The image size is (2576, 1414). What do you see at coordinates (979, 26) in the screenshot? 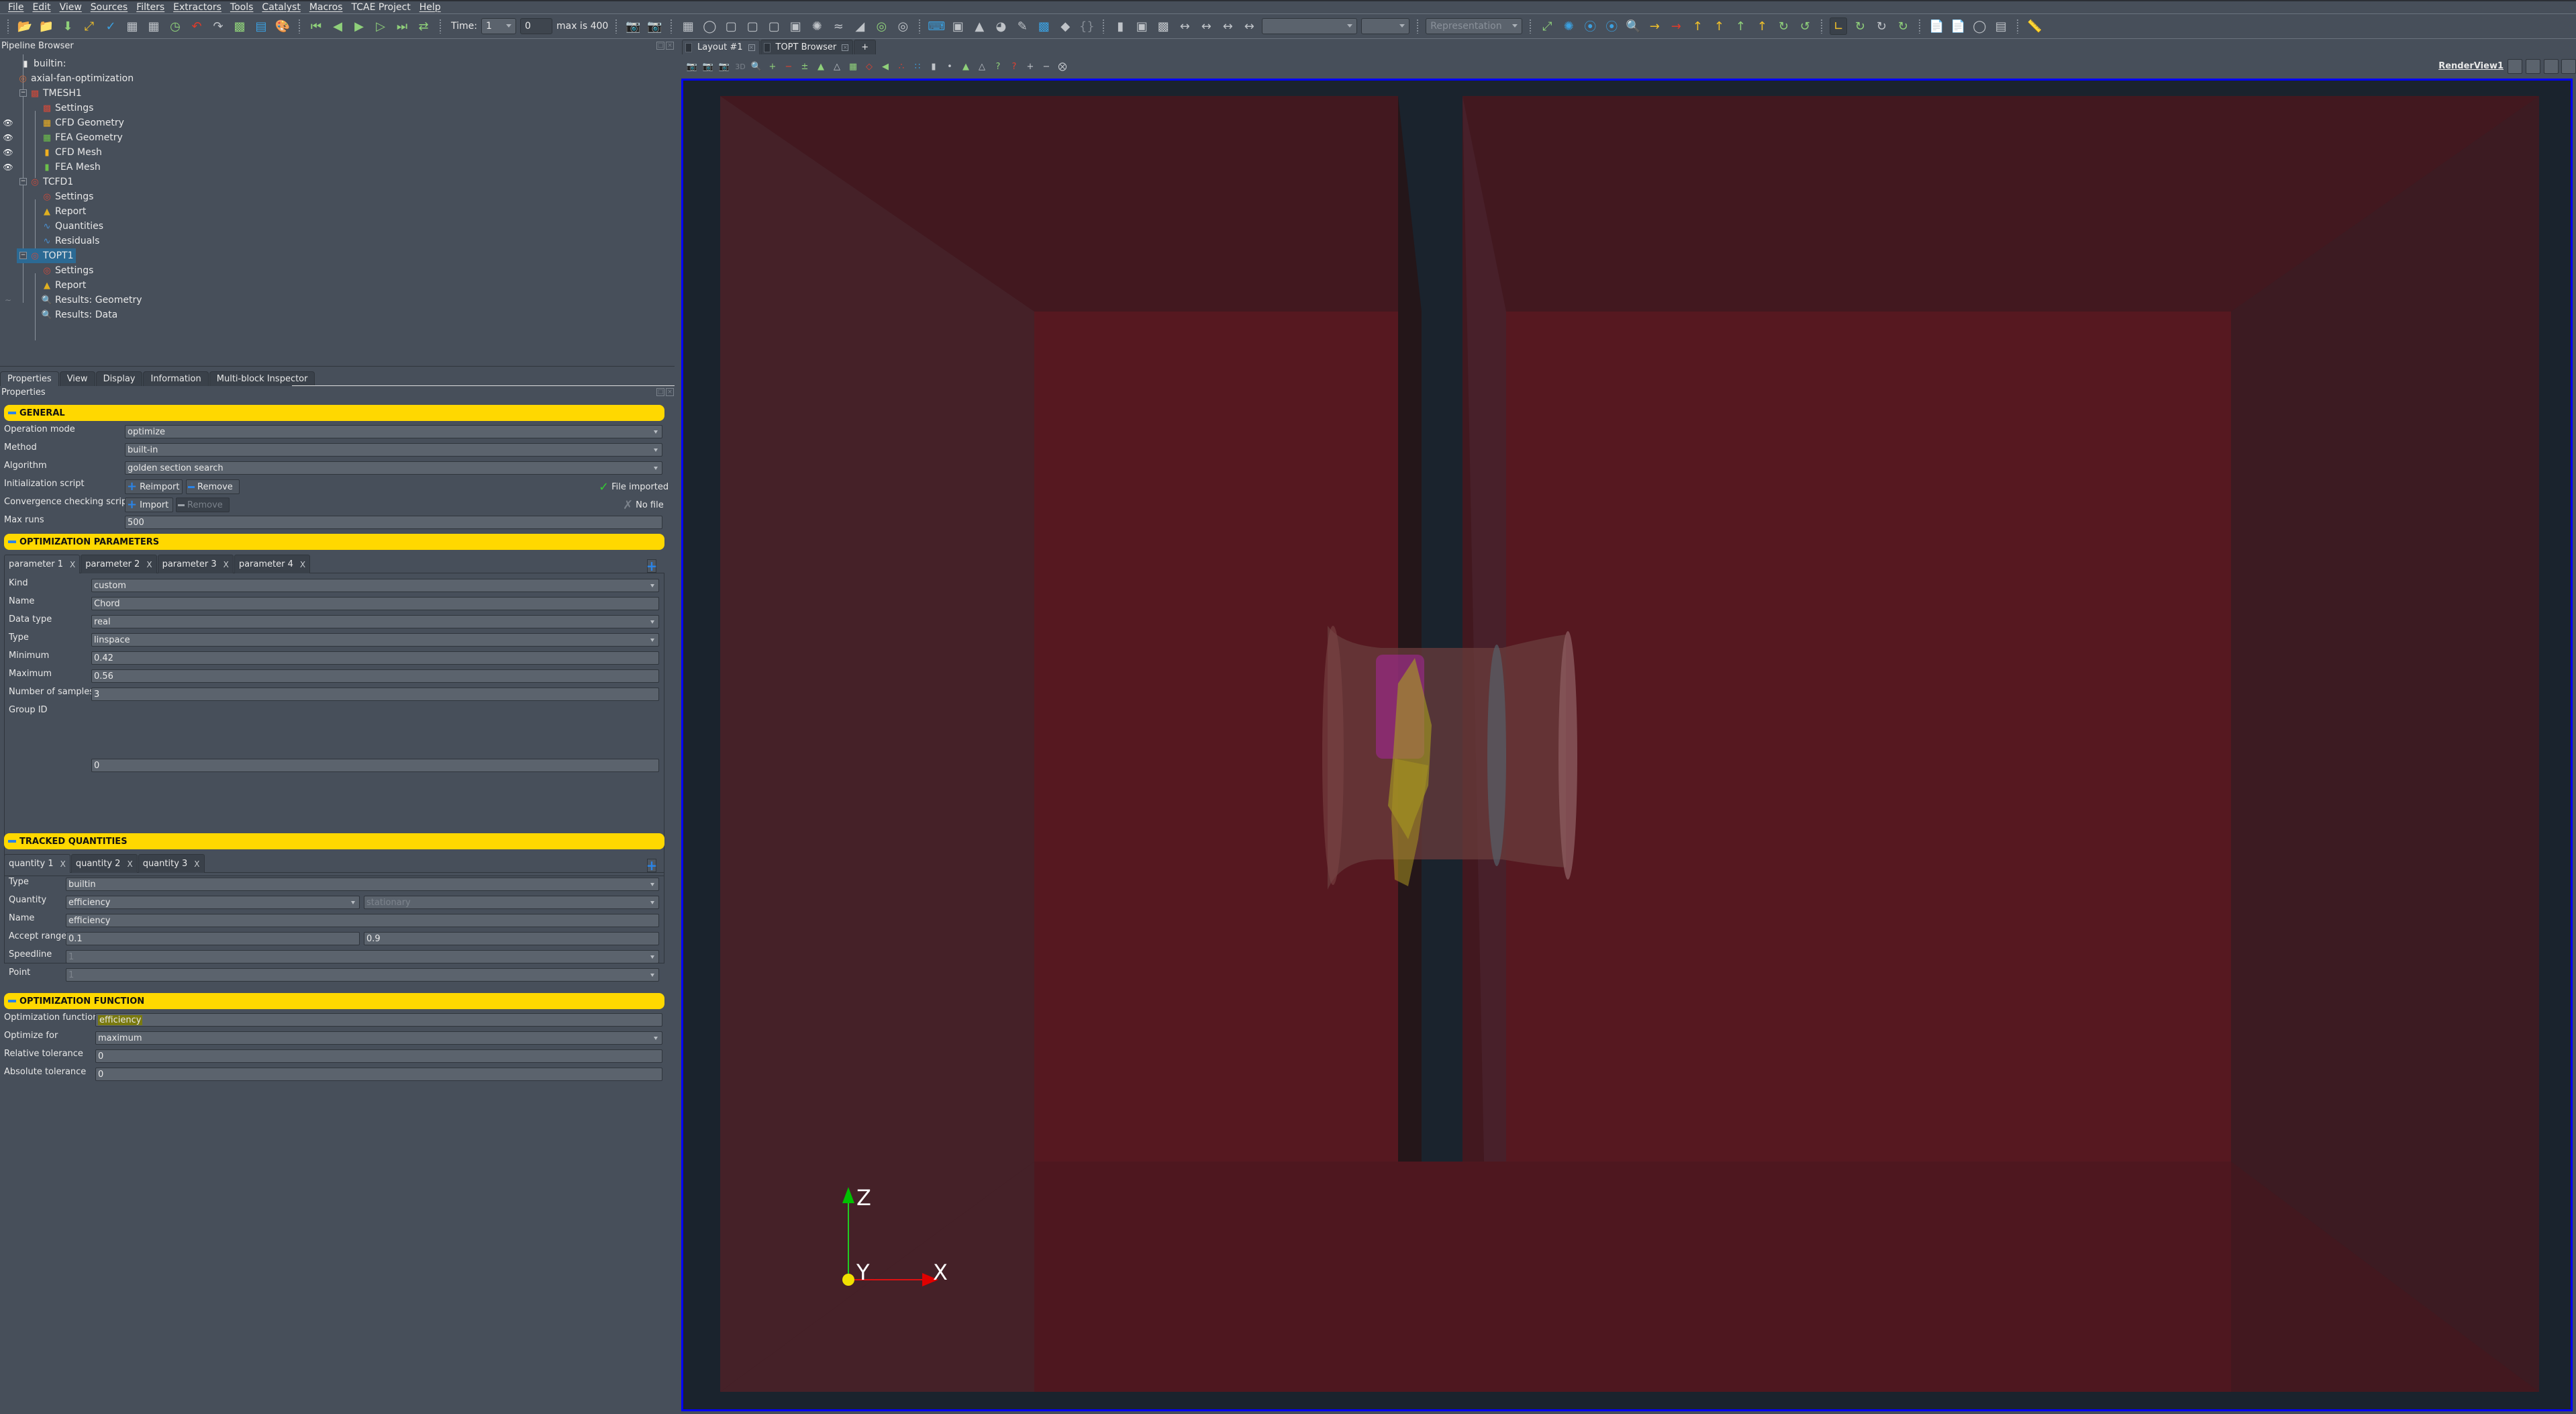
I see `histogram-icon: ▲` at bounding box center [979, 26].